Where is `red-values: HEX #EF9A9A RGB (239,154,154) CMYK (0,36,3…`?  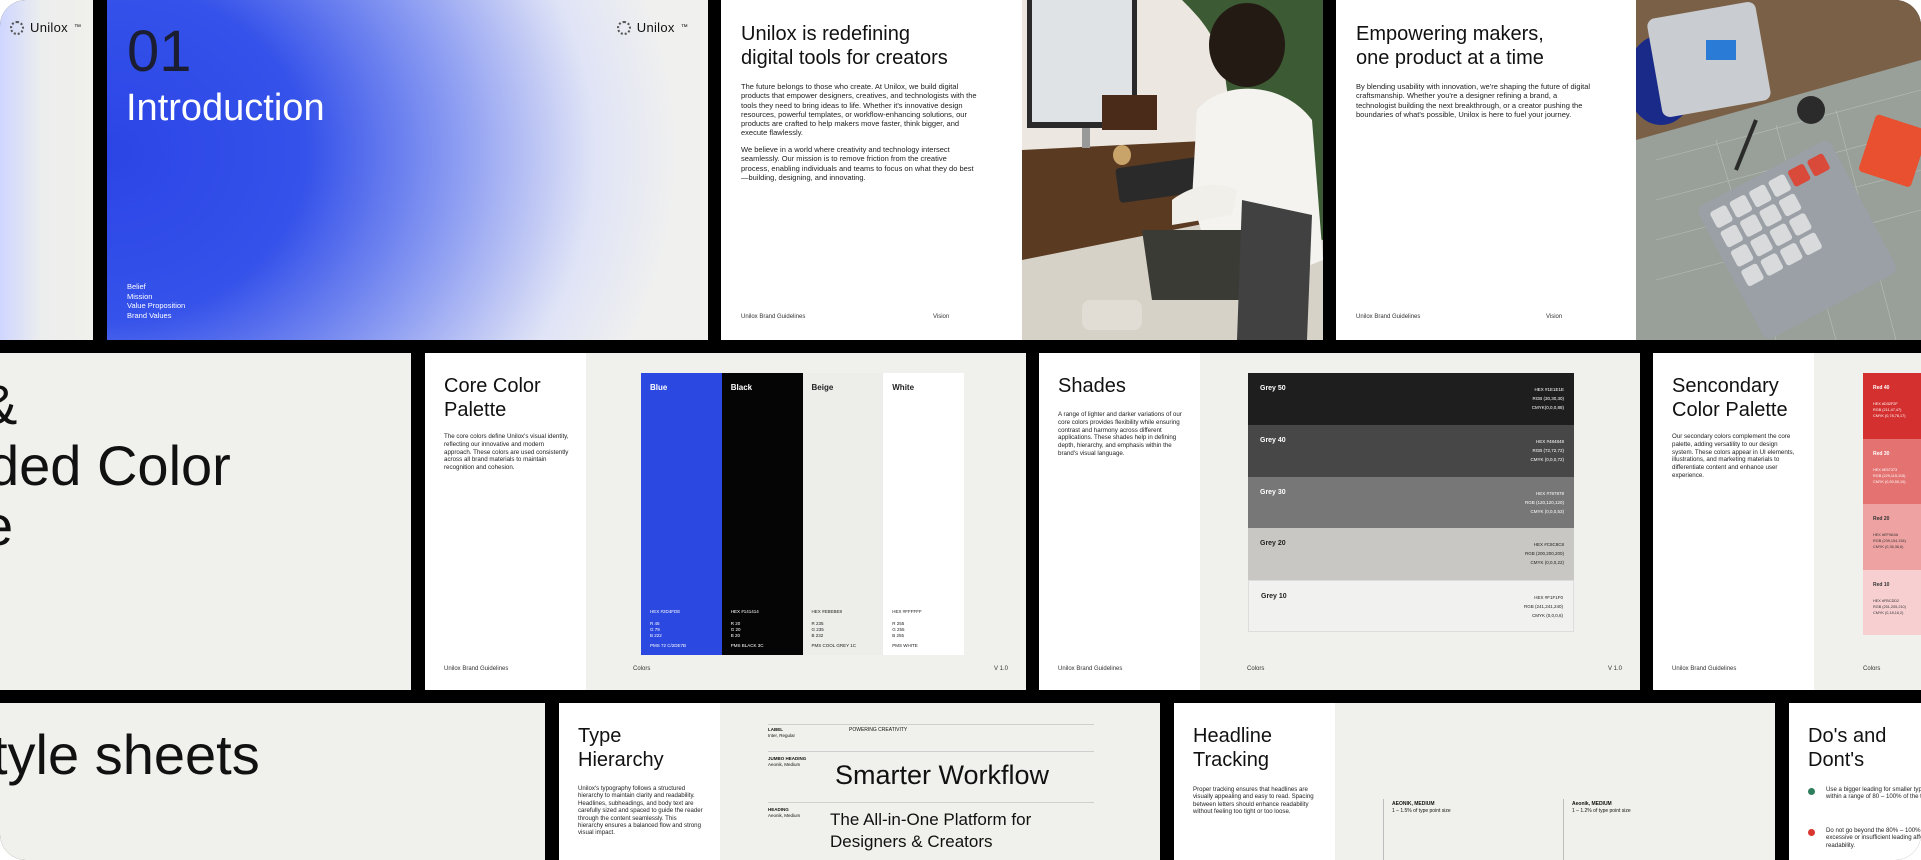 red-values: HEX #EF9A9A RGB (239,154,154) CMYK (0,36,3… is located at coordinates (1889, 541).